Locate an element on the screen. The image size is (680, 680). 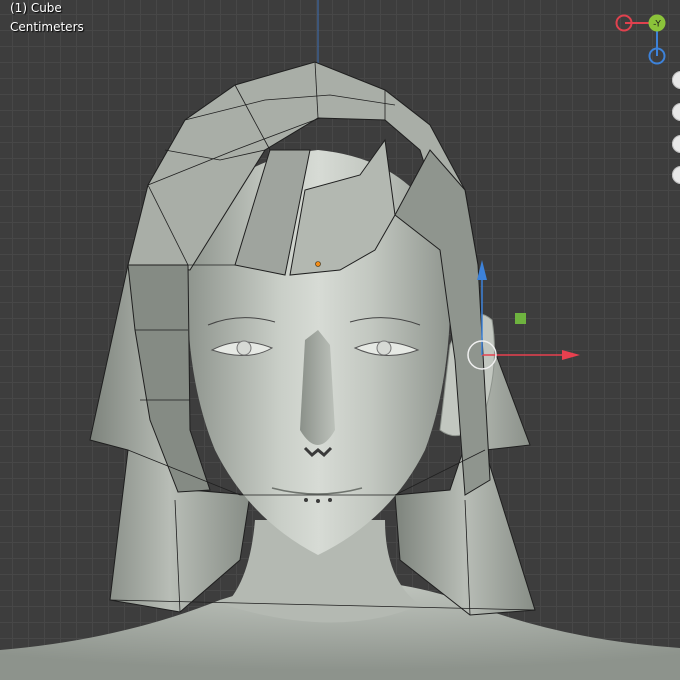
object-name-label: (1) Cube is located at coordinates (36, 8).